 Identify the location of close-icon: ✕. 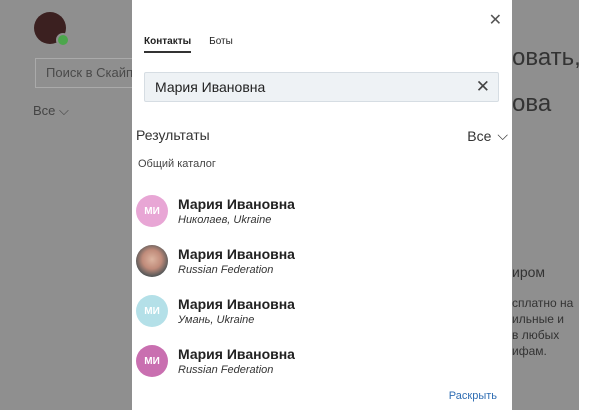
(495, 20).